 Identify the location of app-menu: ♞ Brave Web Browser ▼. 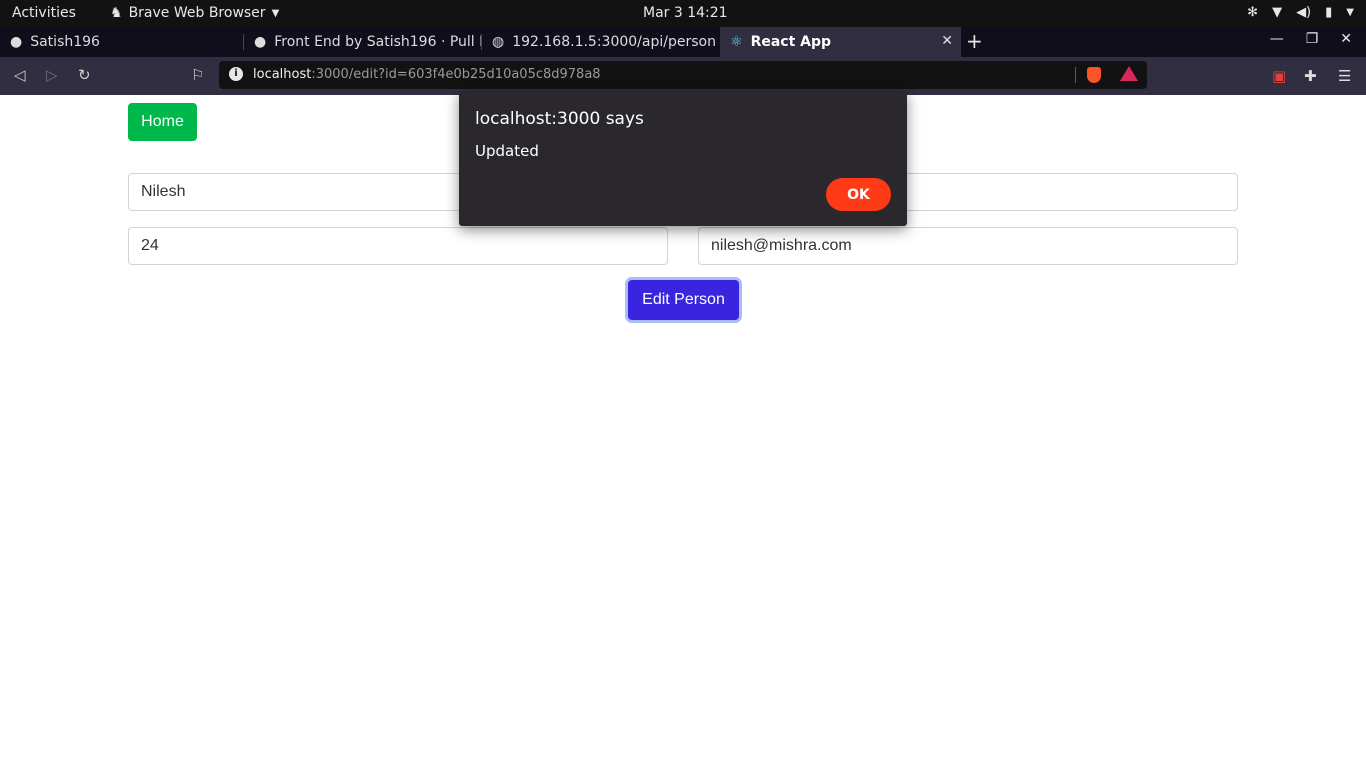
(194, 13).